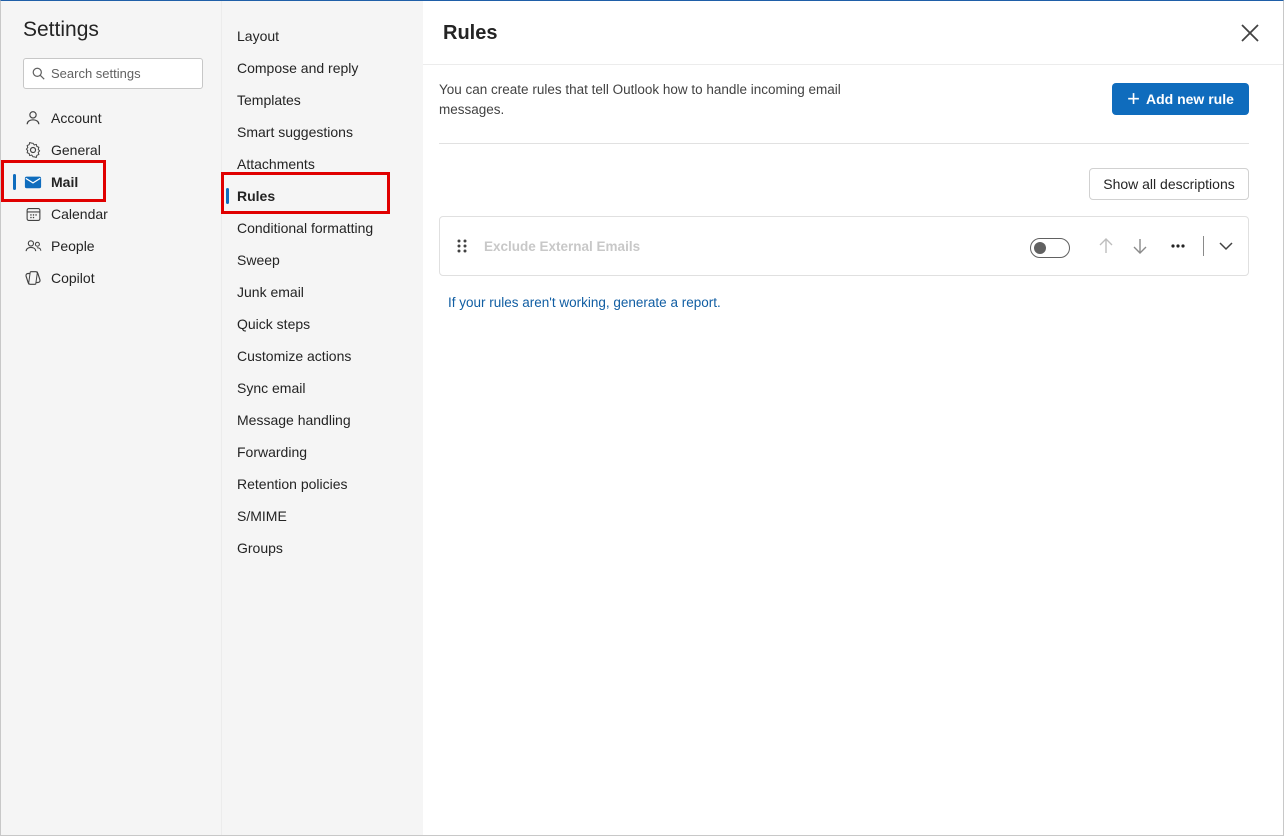 Image resolution: width=1284 pixels, height=836 pixels. What do you see at coordinates (327, 420) in the screenshot?
I see `subnav-item-message-handling: Message handling` at bounding box center [327, 420].